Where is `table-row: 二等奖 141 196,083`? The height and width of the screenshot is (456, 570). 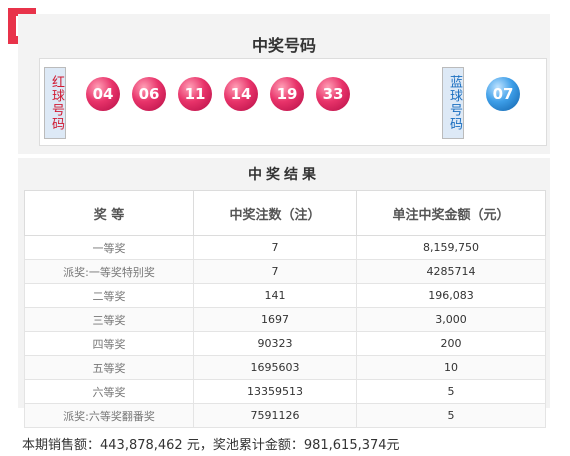 table-row: 二等奖 141 196,083 is located at coordinates (285, 295).